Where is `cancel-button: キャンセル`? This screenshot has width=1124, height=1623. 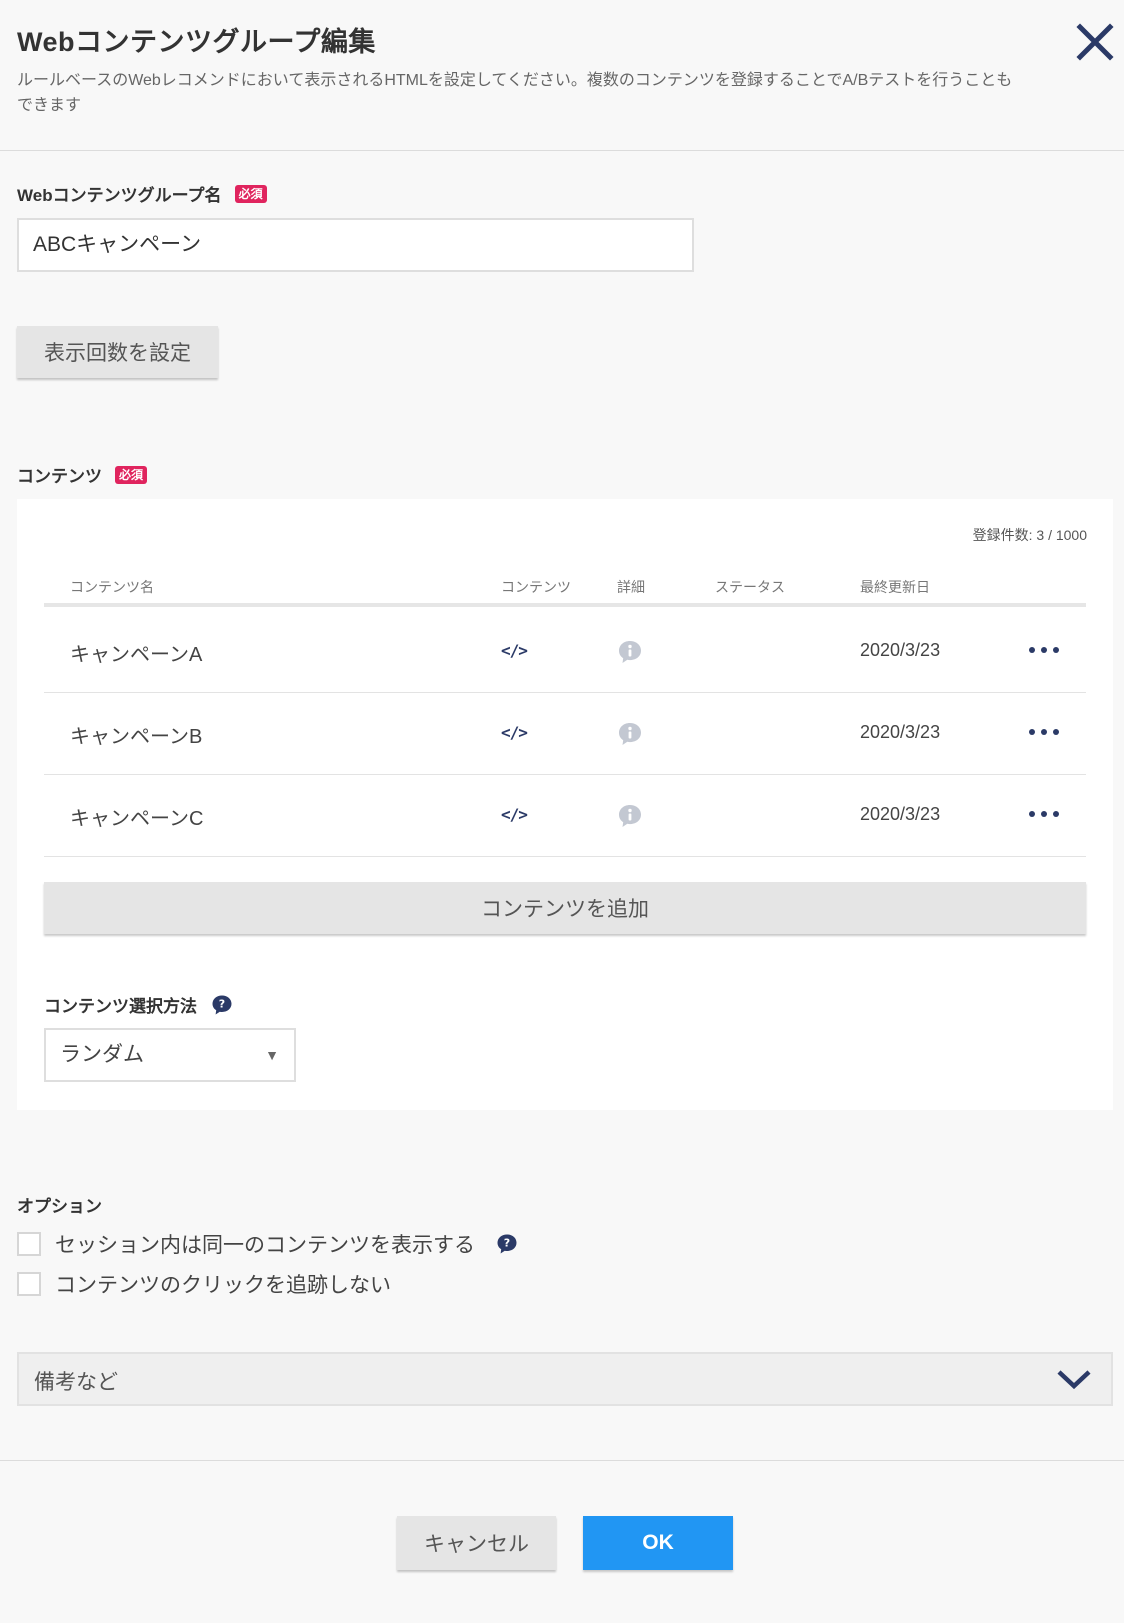
cancel-button: キャンセル is located at coordinates (476, 1543).